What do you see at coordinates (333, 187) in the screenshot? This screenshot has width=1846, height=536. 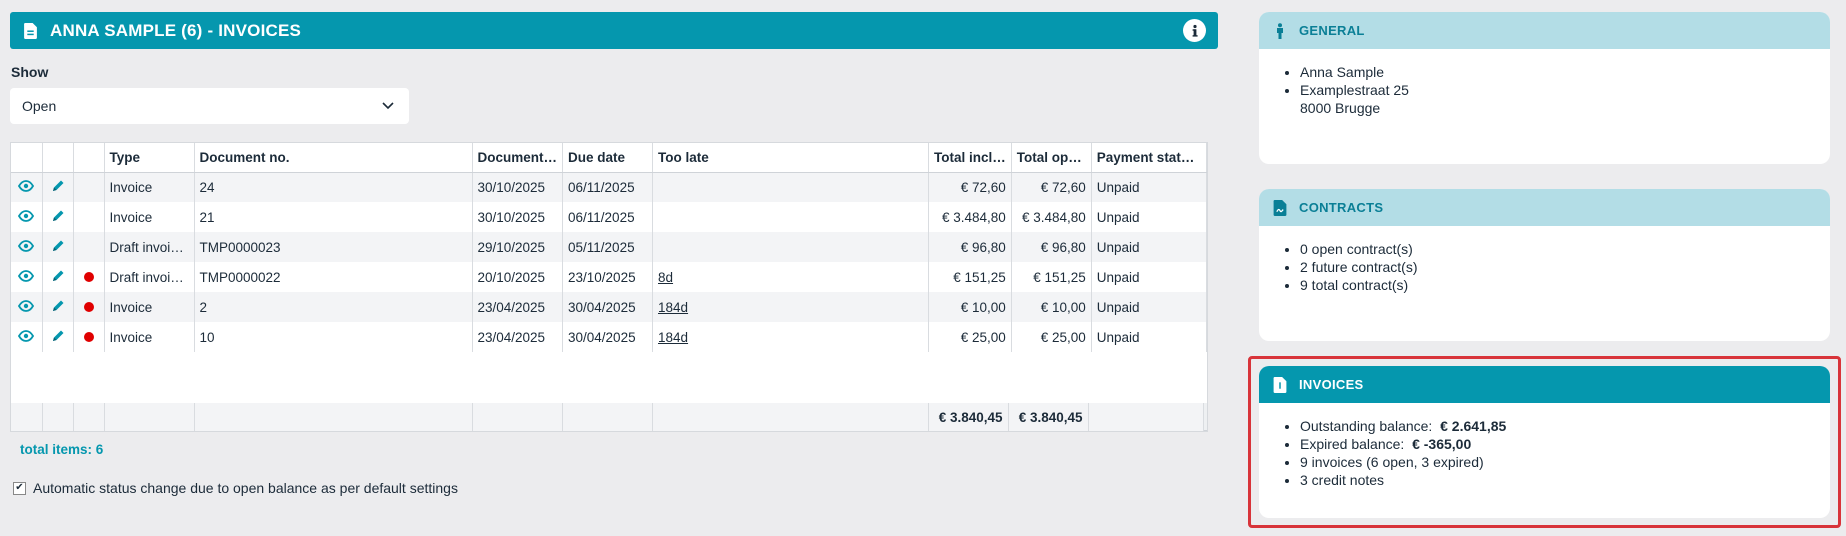 I see `cell-document-no: 24` at bounding box center [333, 187].